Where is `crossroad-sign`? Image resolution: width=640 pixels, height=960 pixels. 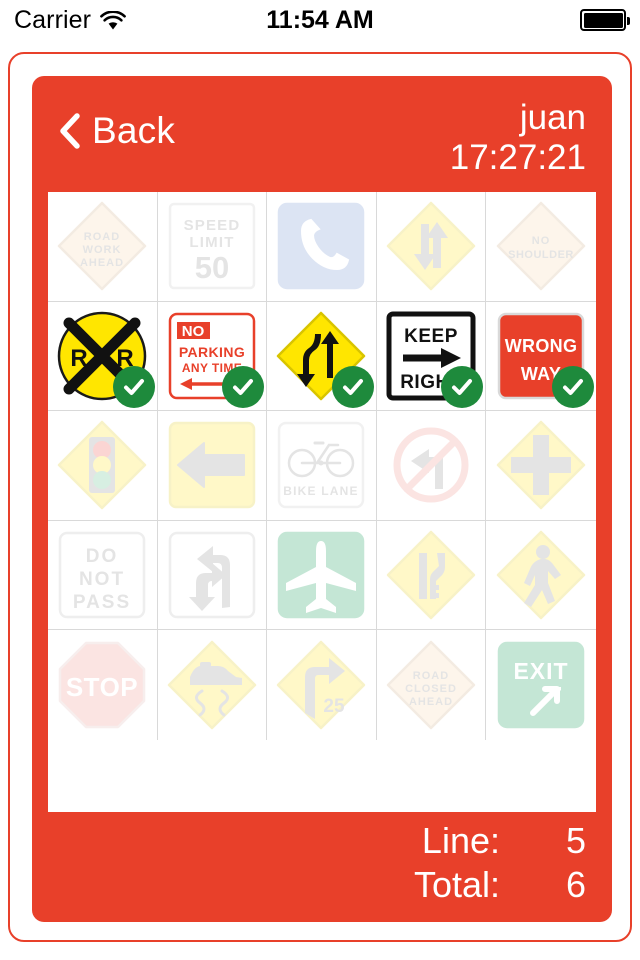
crossroad-sign is located at coordinates (541, 465).